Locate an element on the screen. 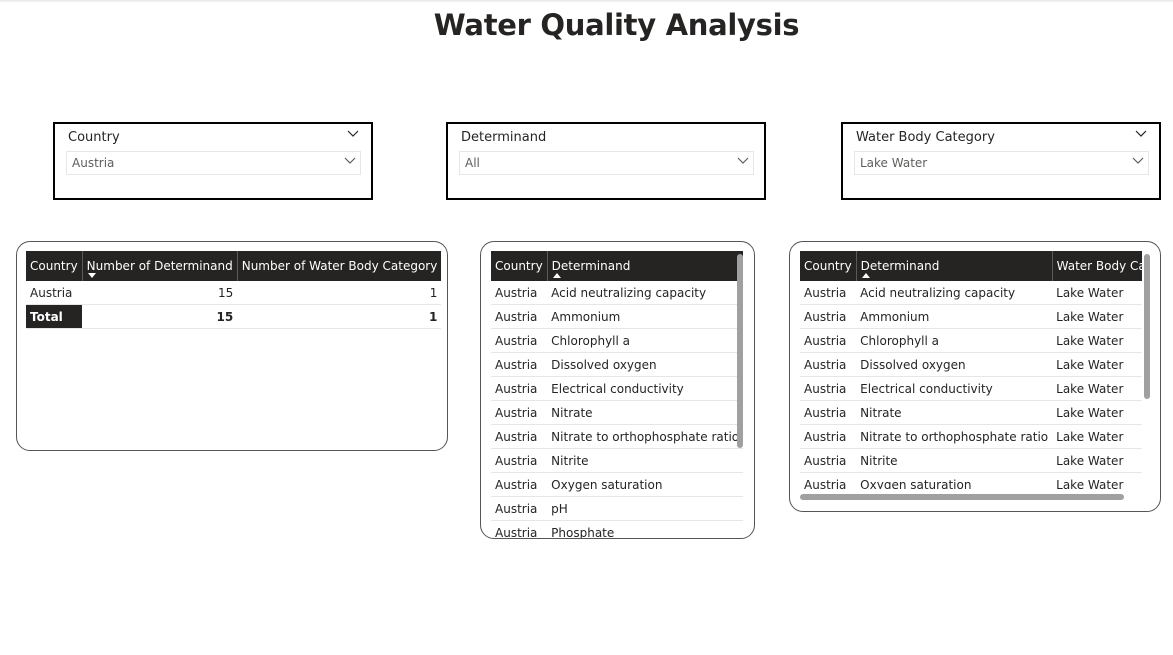 Image resolution: width=1173 pixels, height=655 pixels. table-row: Austria Dissolved oxygen is located at coordinates (617, 364).